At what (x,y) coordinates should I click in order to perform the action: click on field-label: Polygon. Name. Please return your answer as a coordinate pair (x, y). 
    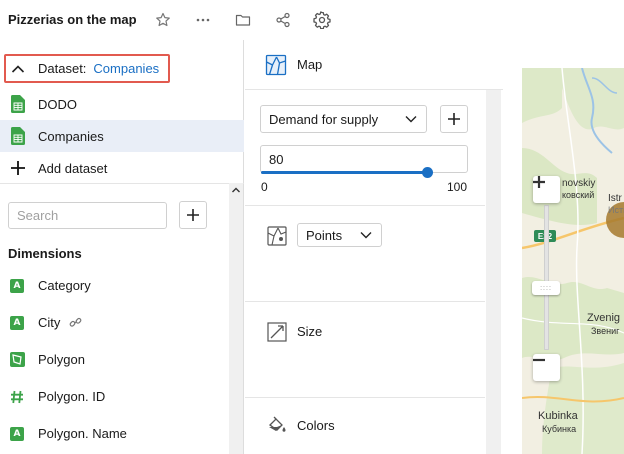
    Looking at the image, I should click on (82, 433).